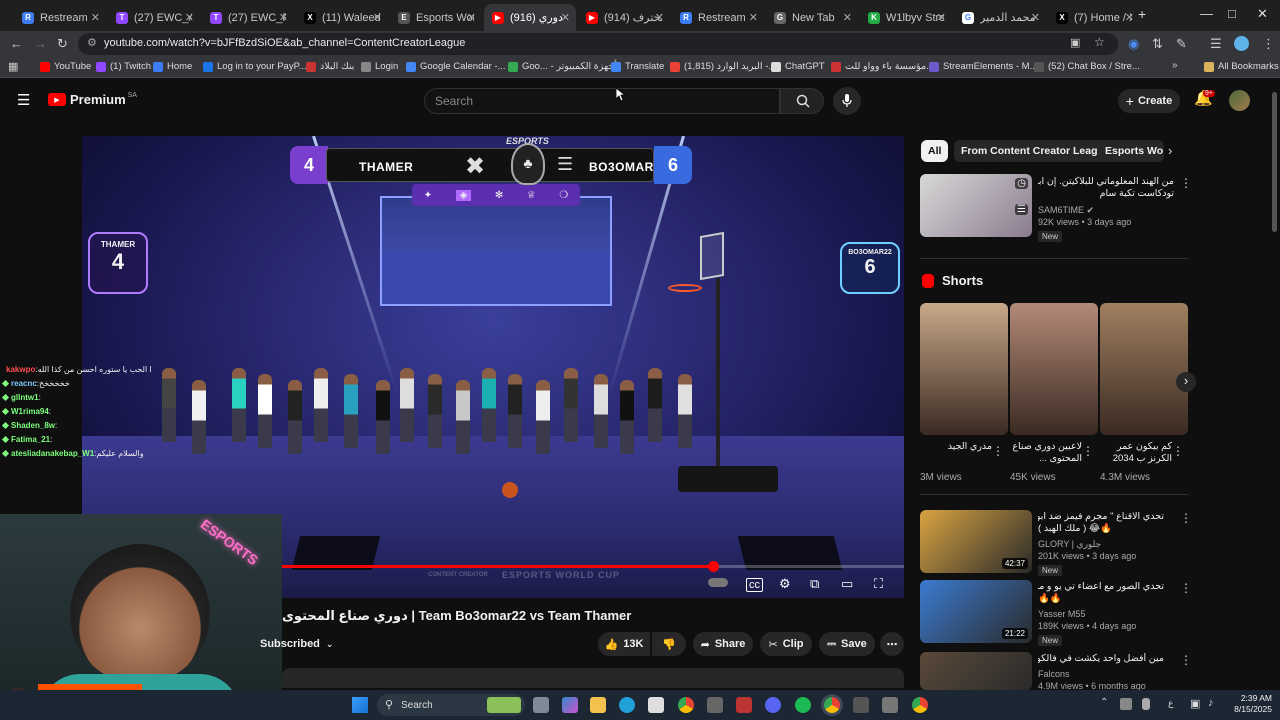 This screenshot has height=720, width=1280. Describe the element at coordinates (1232, 13) in the screenshot. I see `maximize-icon: □` at that location.